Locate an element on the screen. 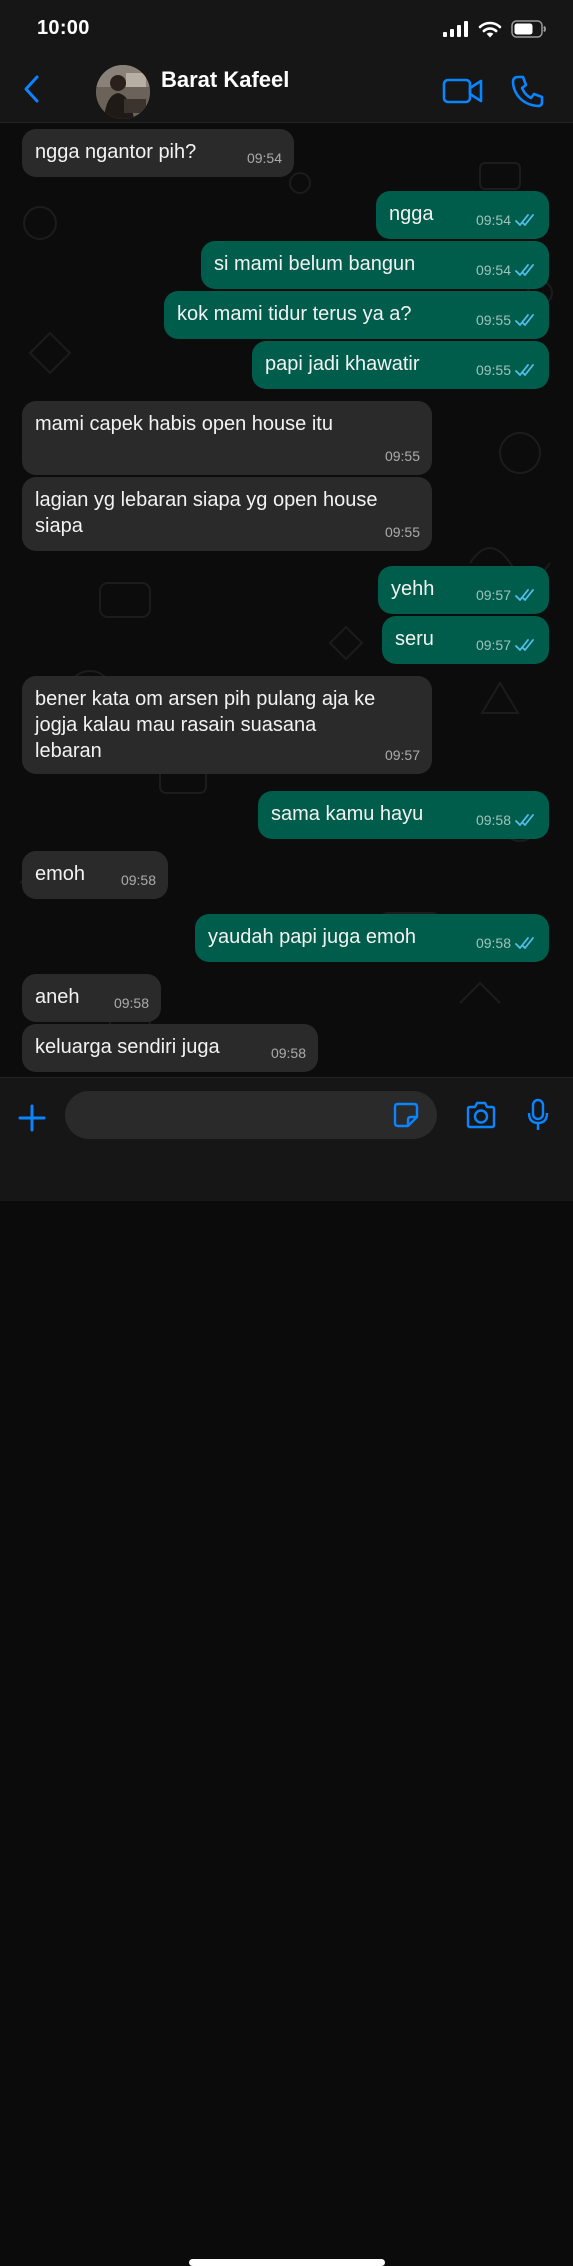  message-text: si mami belum bangun is located at coordinates (315, 264).